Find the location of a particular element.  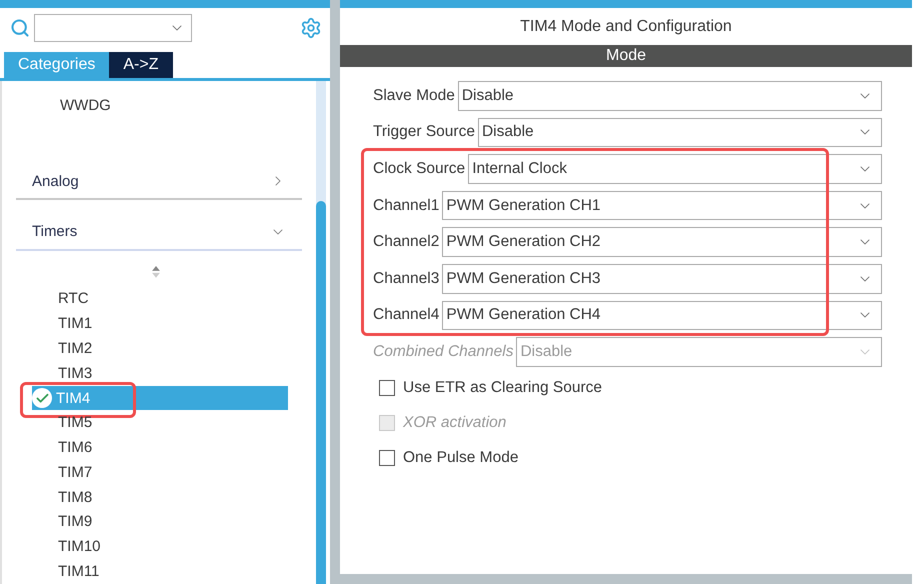

list-item: TIM1 is located at coordinates (152, 323).